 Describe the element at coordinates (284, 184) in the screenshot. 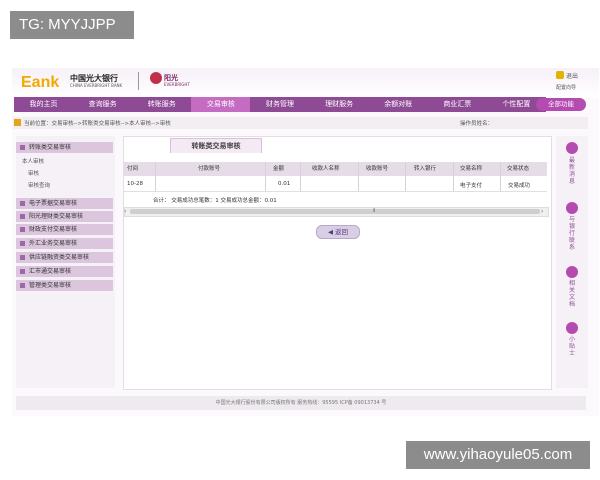

I see `cell-amount: 0.01` at that location.